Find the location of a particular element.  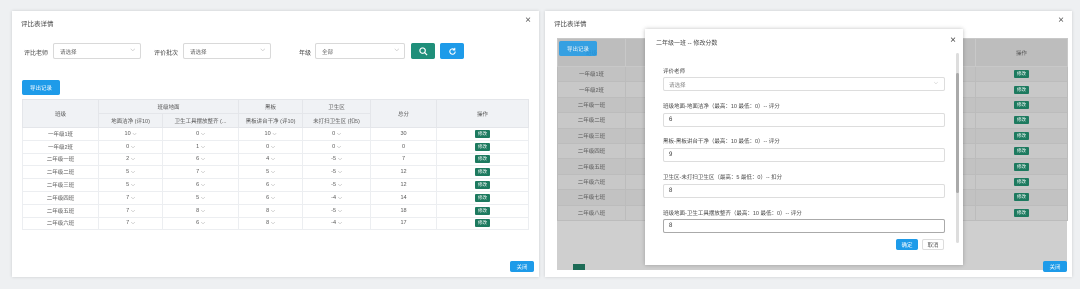

floor-clean-cell: 10 ⌵ is located at coordinates (130, 134).